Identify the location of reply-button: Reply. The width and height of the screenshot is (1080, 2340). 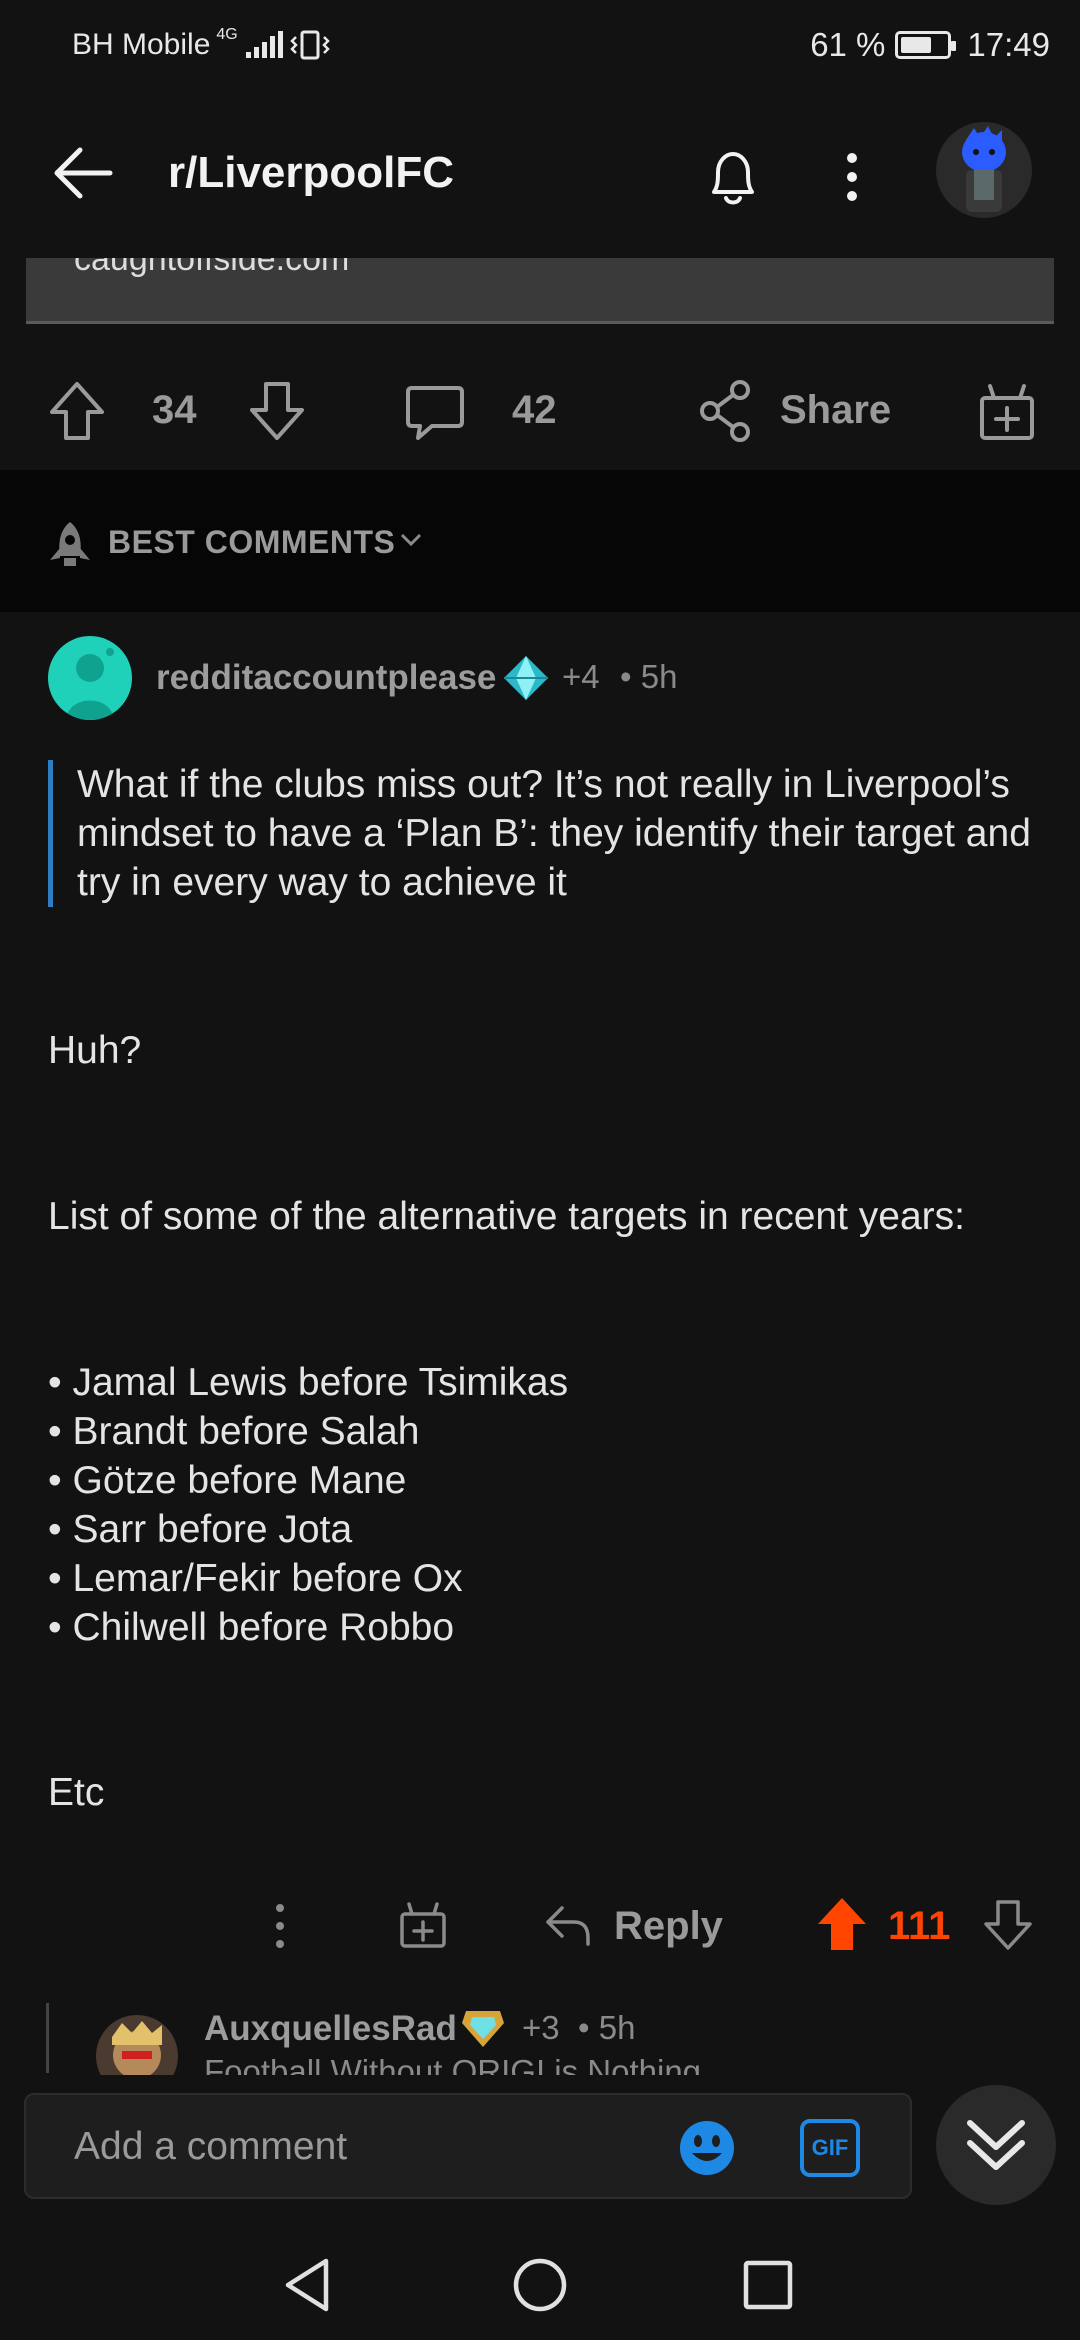
(642, 1926).